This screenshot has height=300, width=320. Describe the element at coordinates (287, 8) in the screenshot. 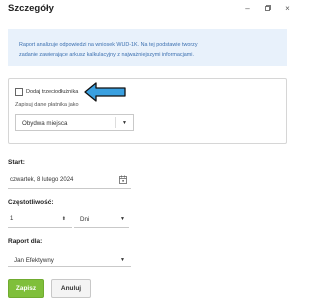

I see `close-button: ×` at that location.